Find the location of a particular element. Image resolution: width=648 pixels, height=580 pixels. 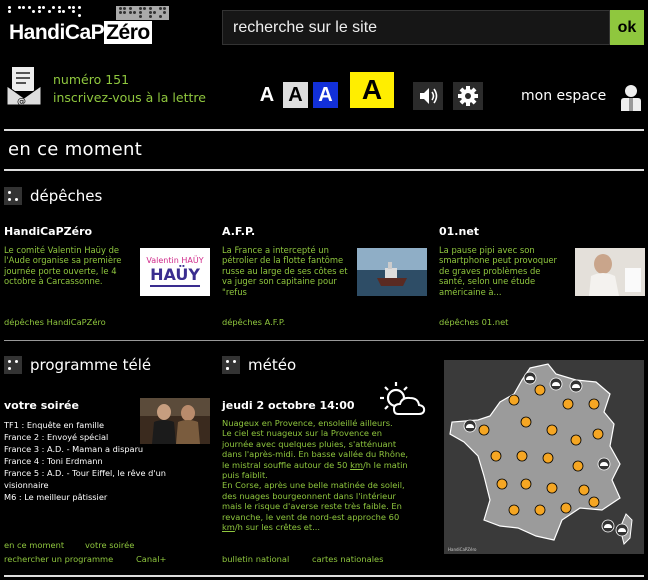

valentin-hauy-logo: Valentin HAÜY HAÜY is located at coordinates (175, 271).